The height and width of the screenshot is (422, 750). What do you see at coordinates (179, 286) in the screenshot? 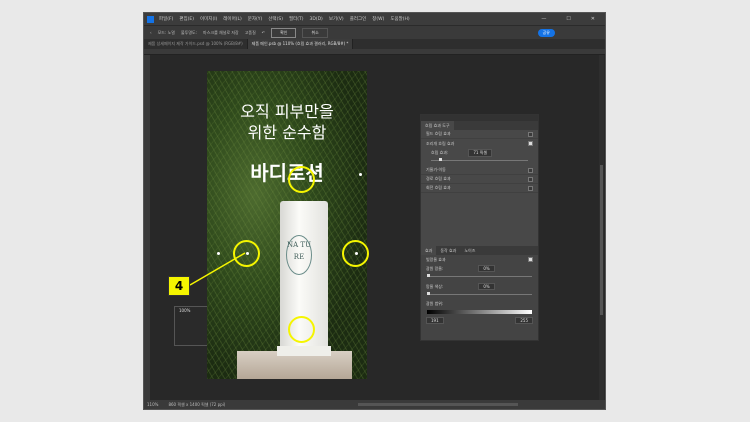
I see `callout-badge: 4` at bounding box center [179, 286].